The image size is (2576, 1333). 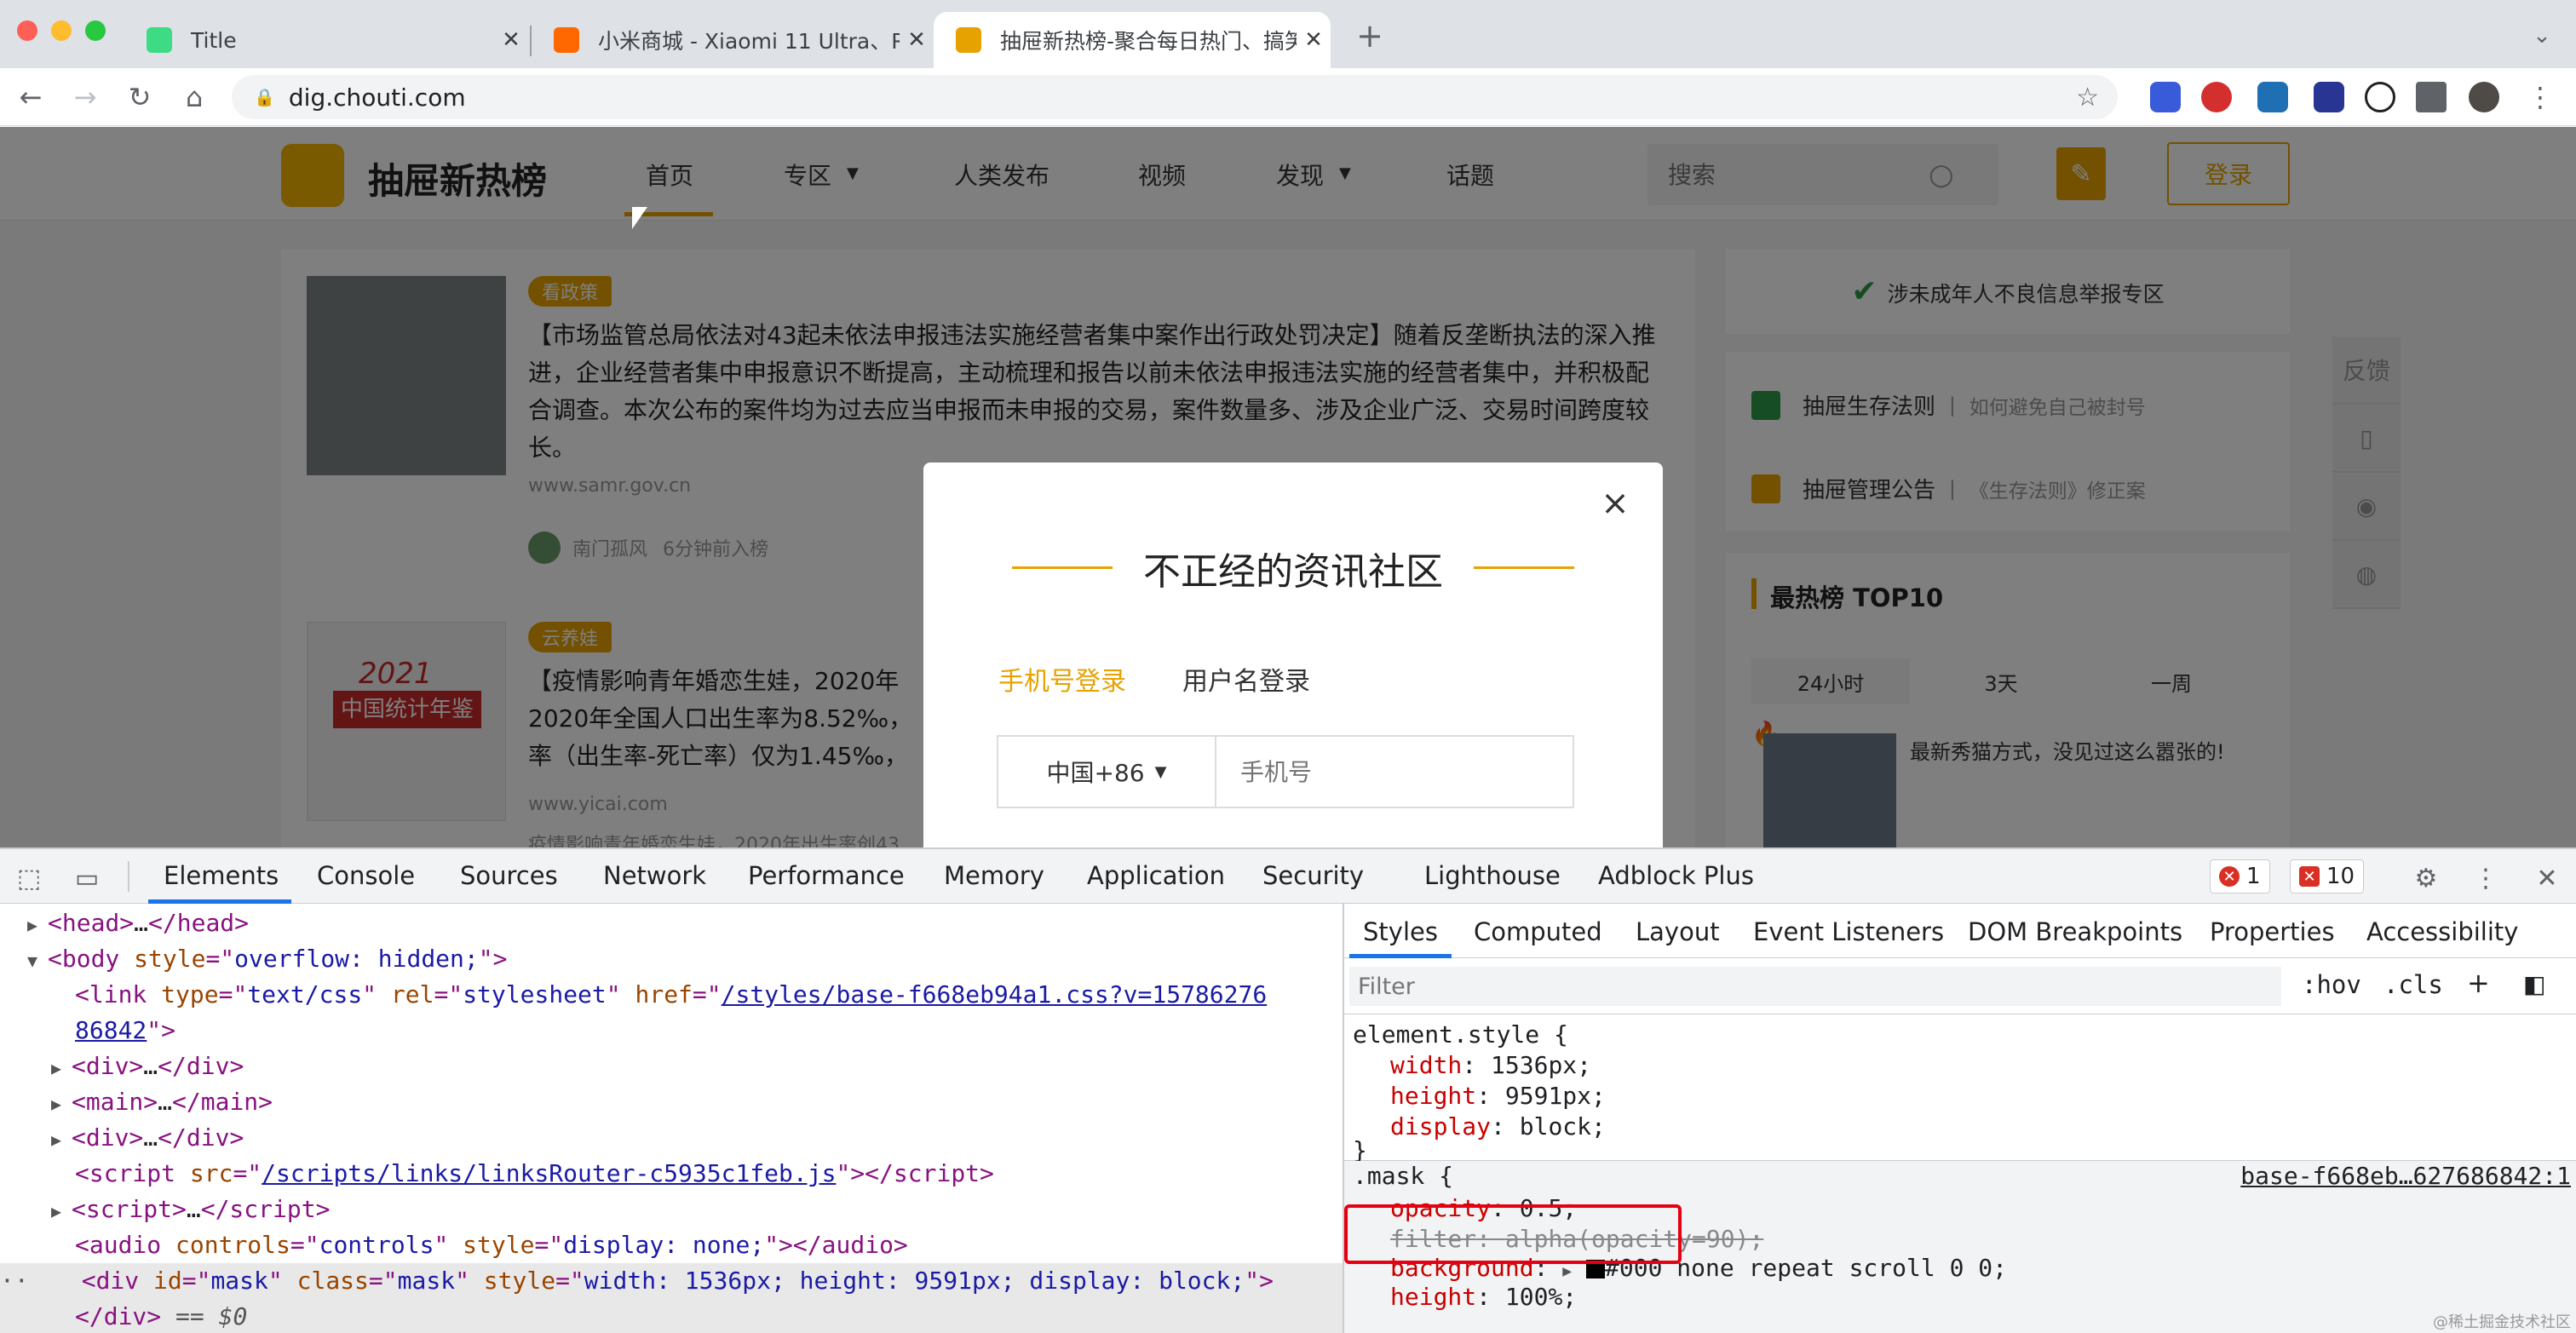 What do you see at coordinates (1849, 931) in the screenshot?
I see `tab-event-listeners: Event Listeners` at bounding box center [1849, 931].